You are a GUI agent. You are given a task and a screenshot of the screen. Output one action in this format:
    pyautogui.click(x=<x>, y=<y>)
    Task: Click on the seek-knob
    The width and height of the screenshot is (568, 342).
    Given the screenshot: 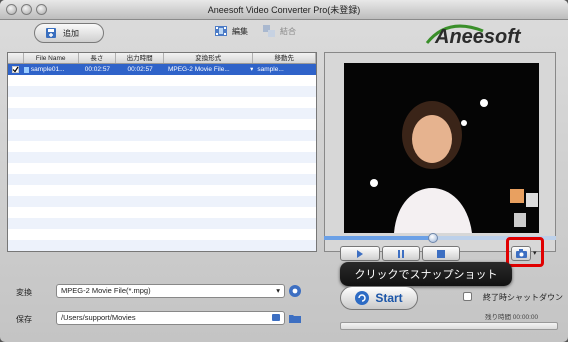 What is the action you would take?
    pyautogui.click(x=433, y=238)
    